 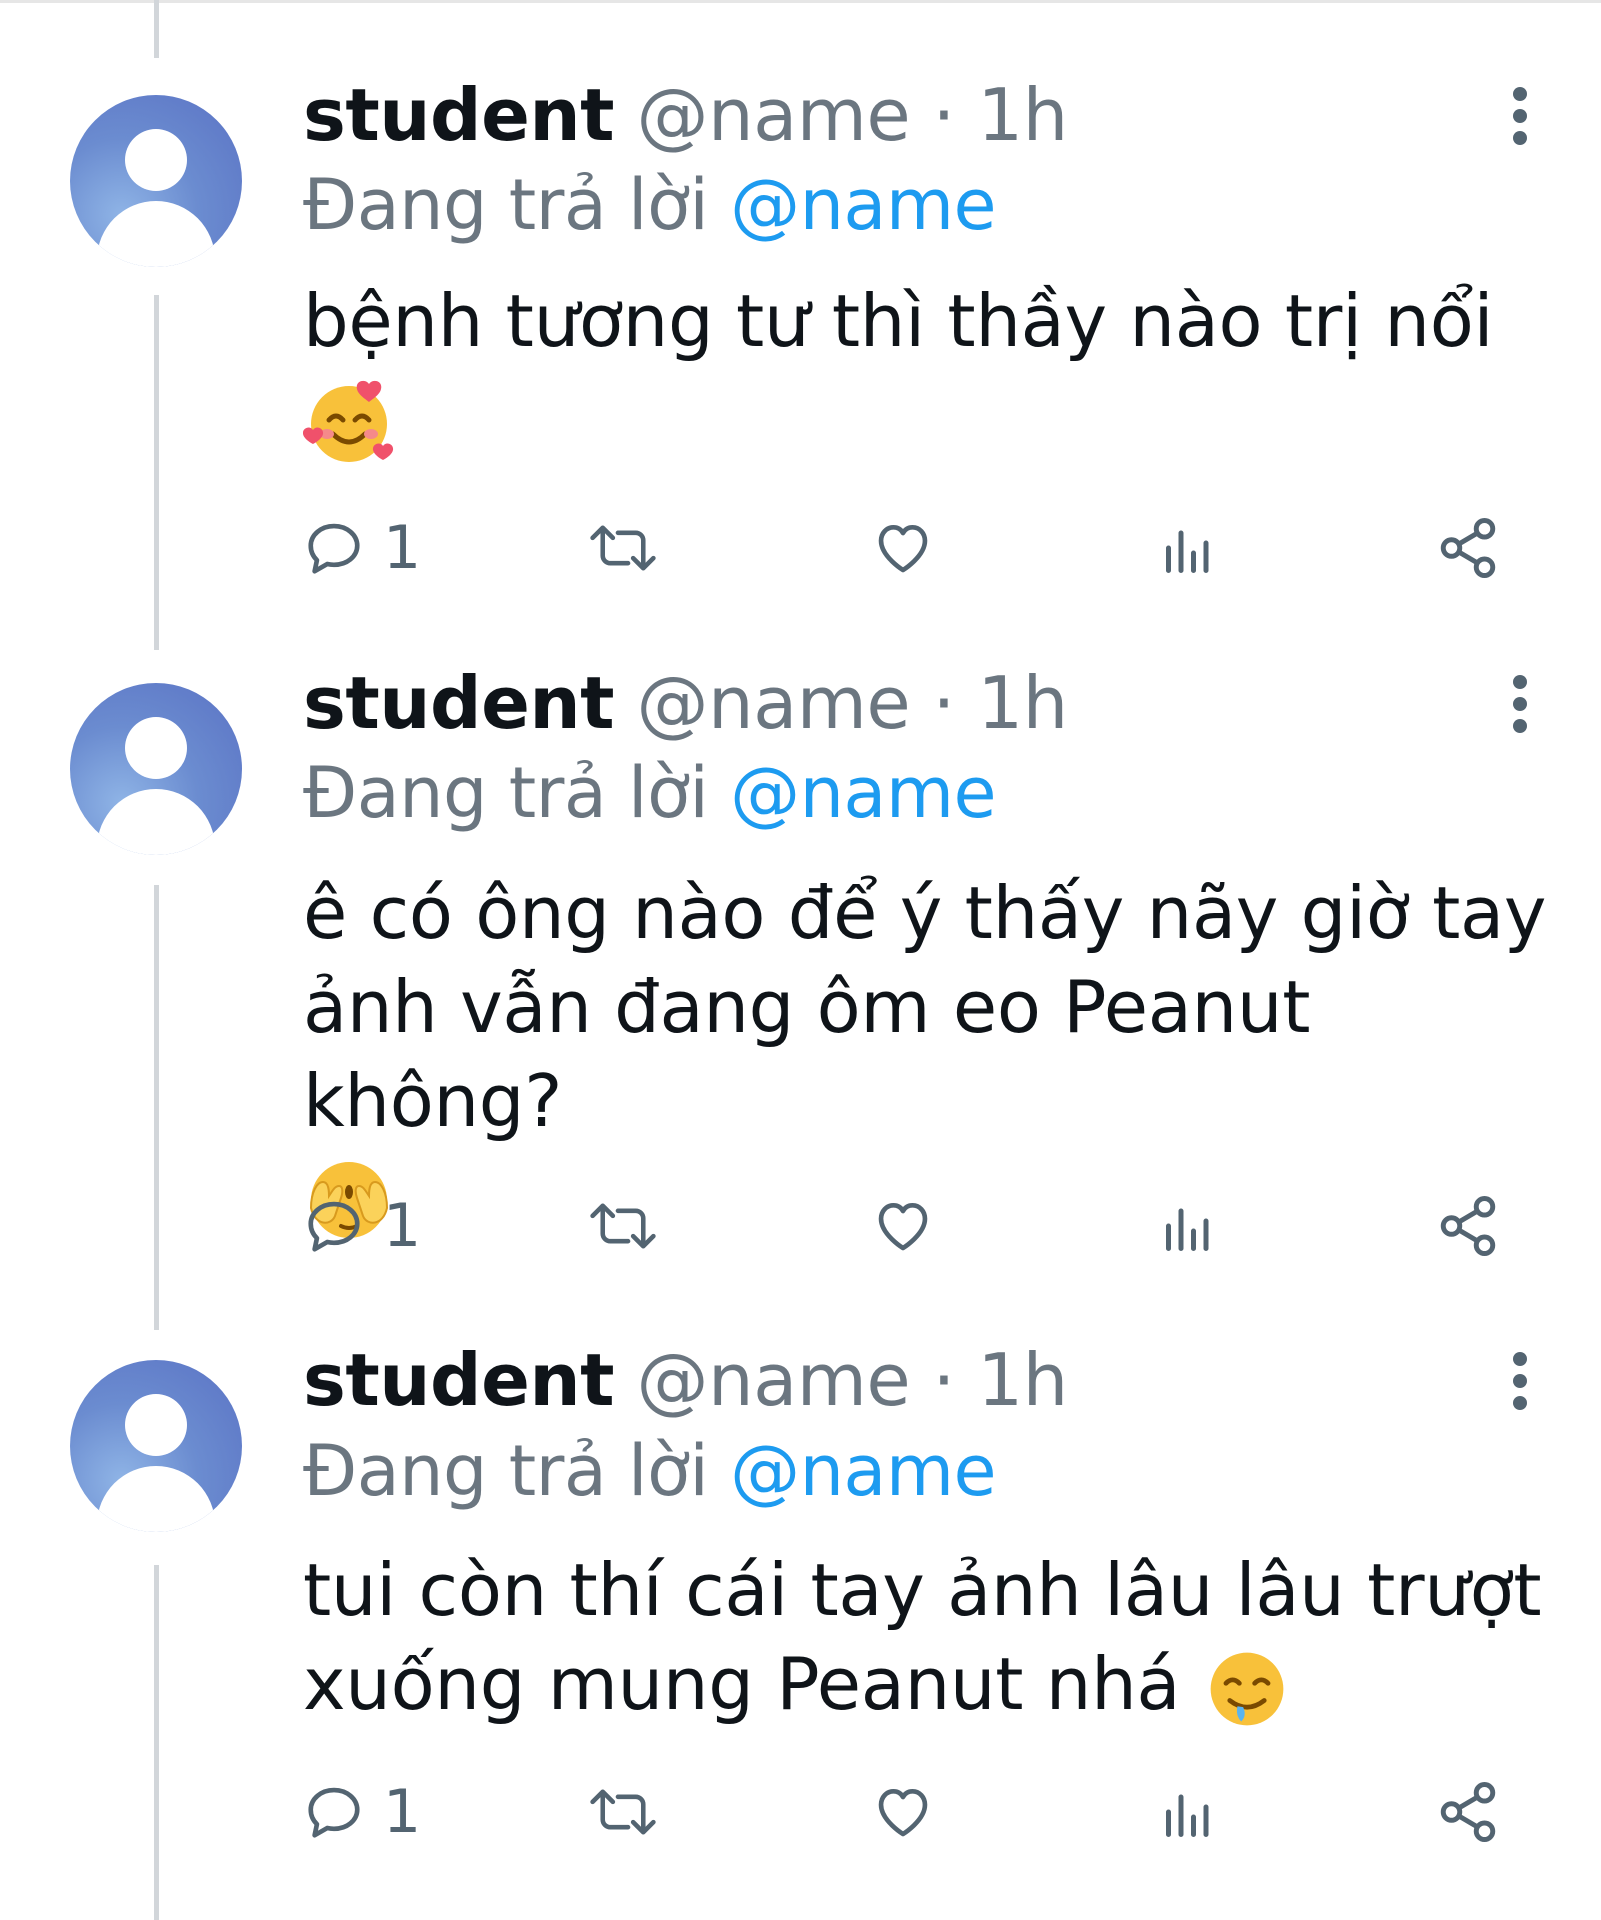 What do you see at coordinates (898, 321) in the screenshot?
I see `tweet-text-content: bệnh tương tư thì thầy nào trị nổi` at bounding box center [898, 321].